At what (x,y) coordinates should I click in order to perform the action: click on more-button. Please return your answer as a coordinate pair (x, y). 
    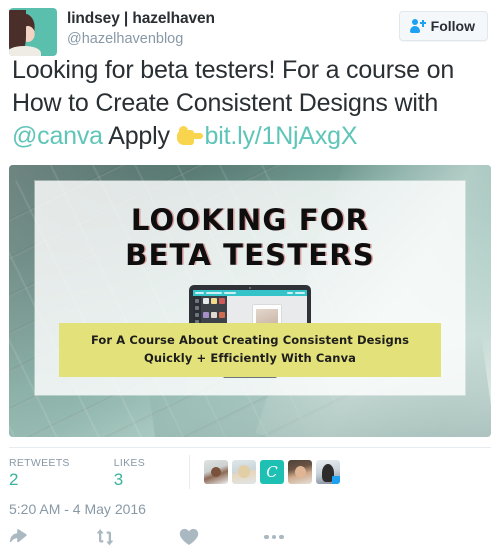
    Looking at the image, I should click on (306, 537).